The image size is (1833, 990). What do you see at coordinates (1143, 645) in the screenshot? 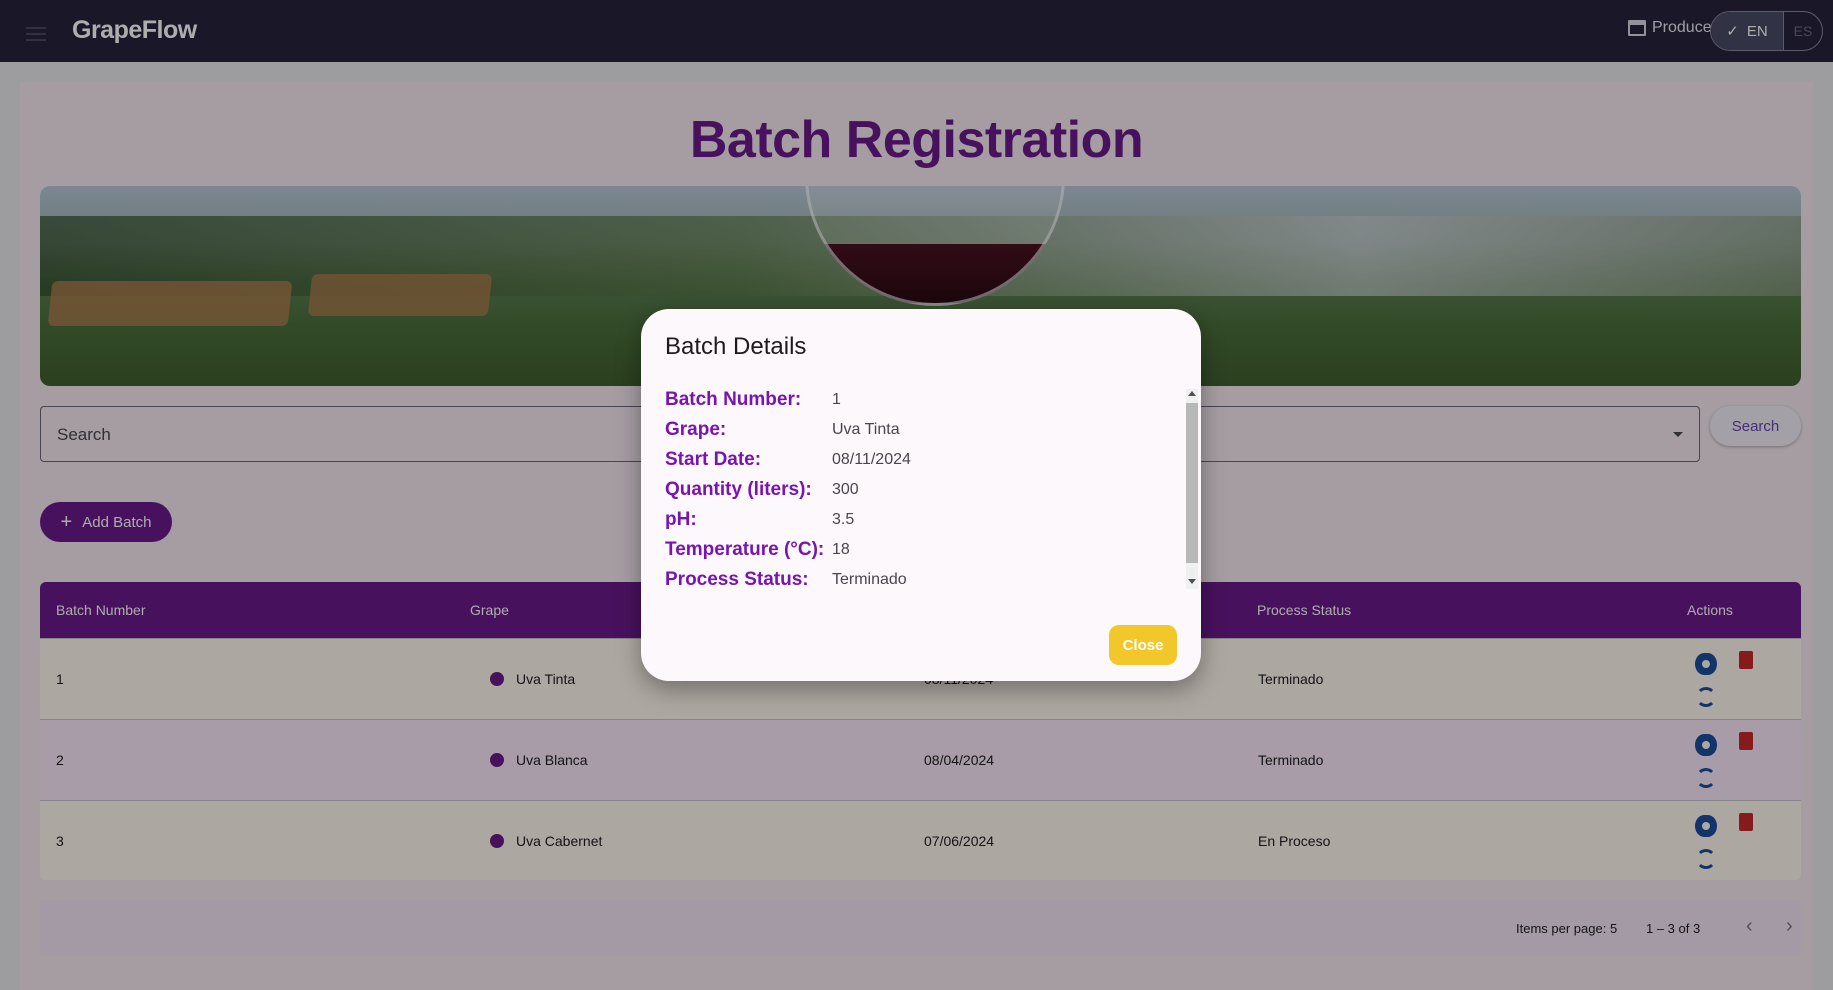
I see `close-button: Close` at bounding box center [1143, 645].